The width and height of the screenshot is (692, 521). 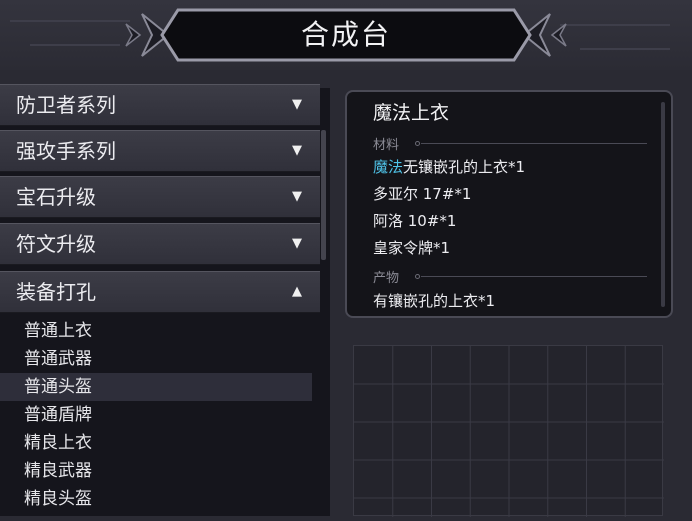 What do you see at coordinates (434, 301) in the screenshot?
I see `product-row: 有镶嵌孔的上衣*1` at bounding box center [434, 301].